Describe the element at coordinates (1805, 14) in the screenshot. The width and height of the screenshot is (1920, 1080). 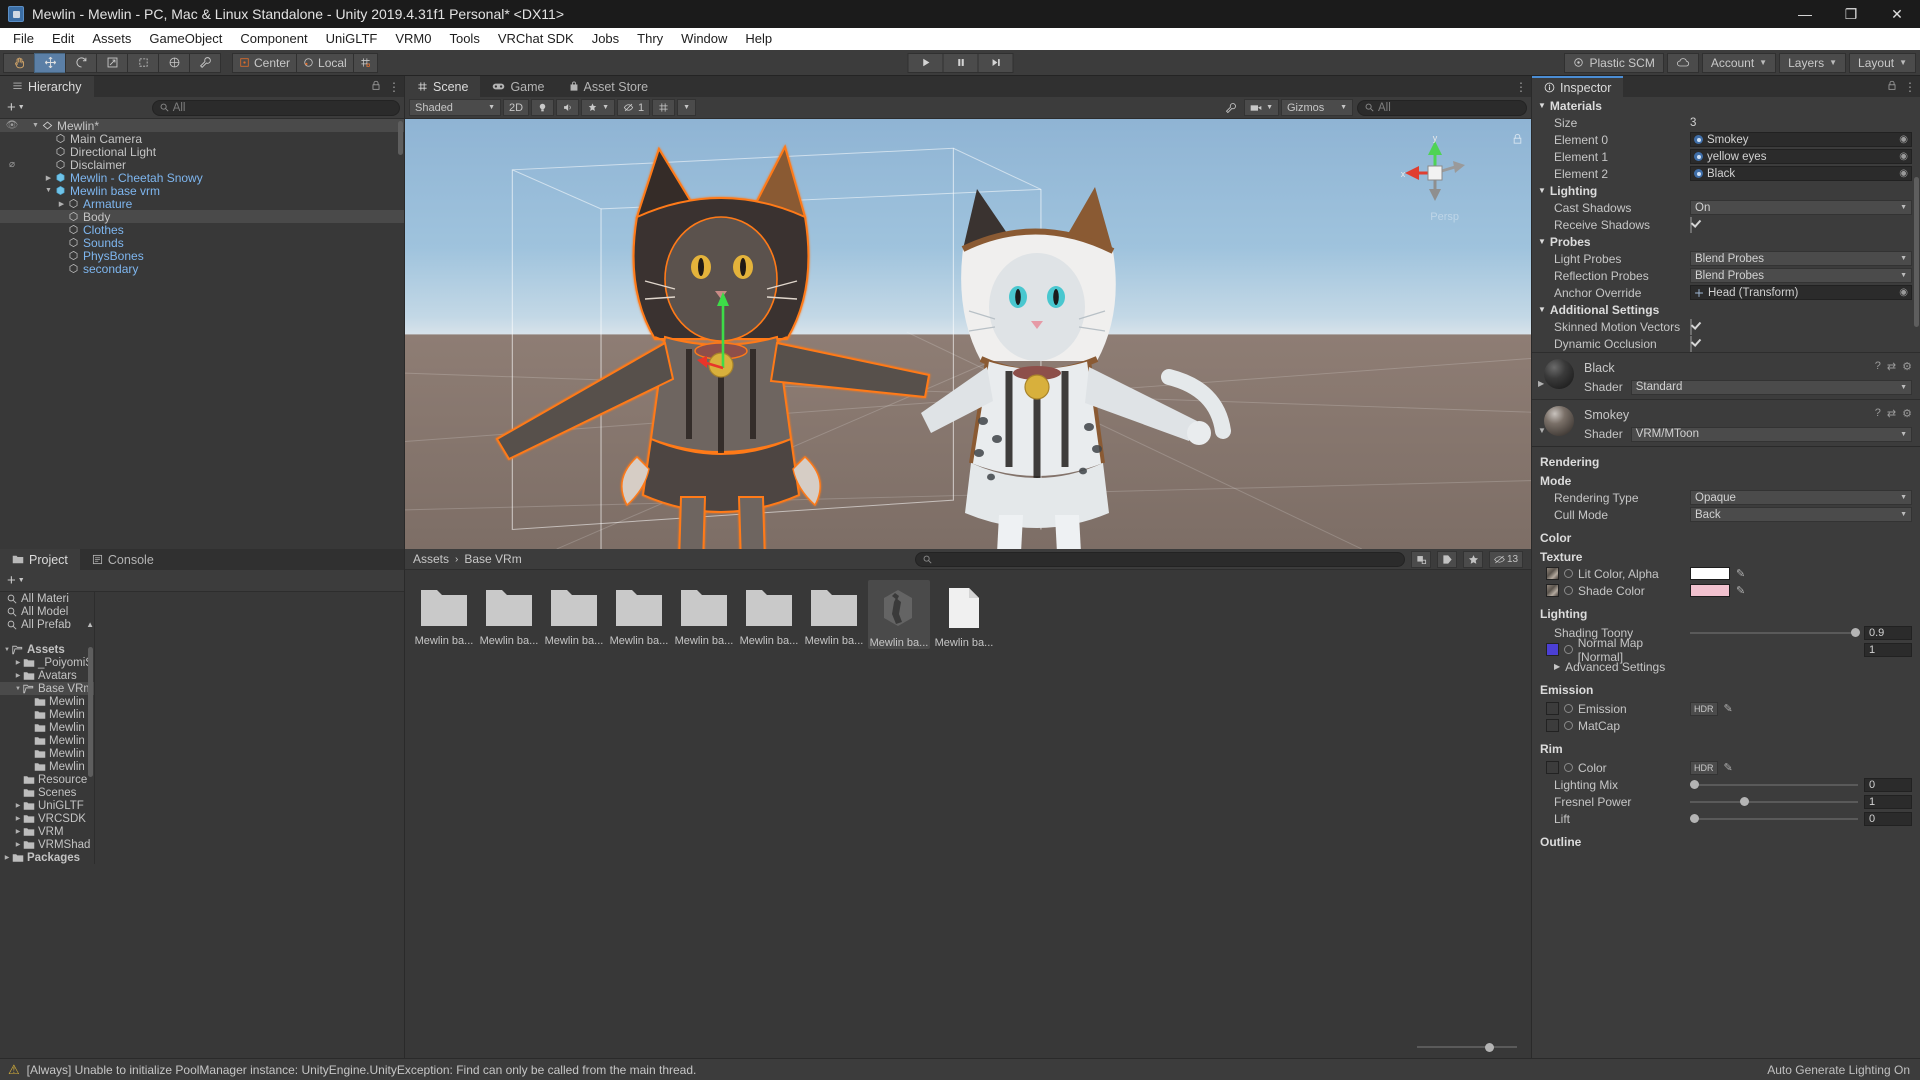
I see `minimize-button: —` at that location.